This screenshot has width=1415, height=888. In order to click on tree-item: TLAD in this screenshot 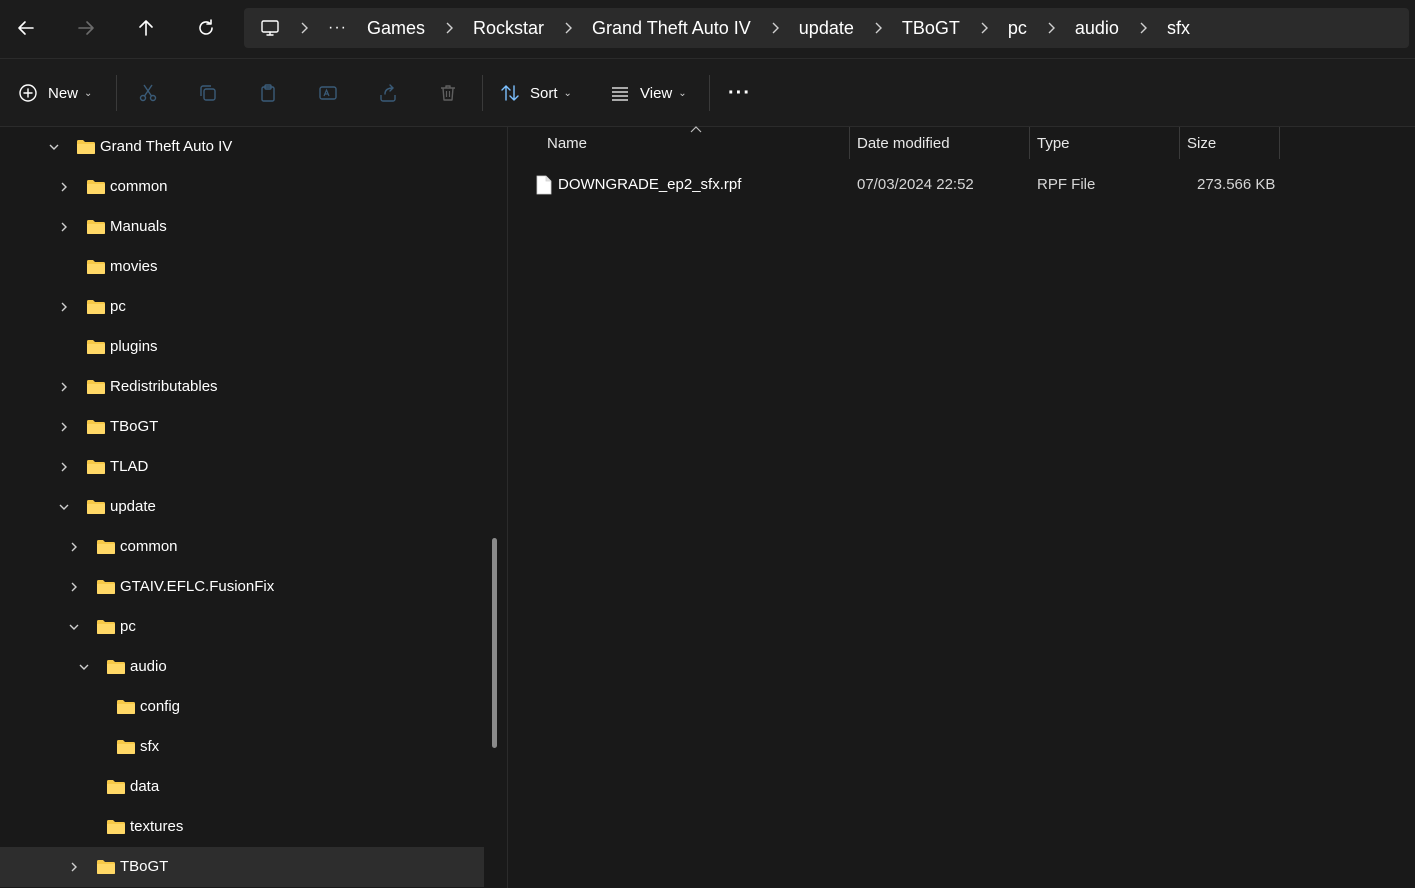, I will do `click(242, 467)`.